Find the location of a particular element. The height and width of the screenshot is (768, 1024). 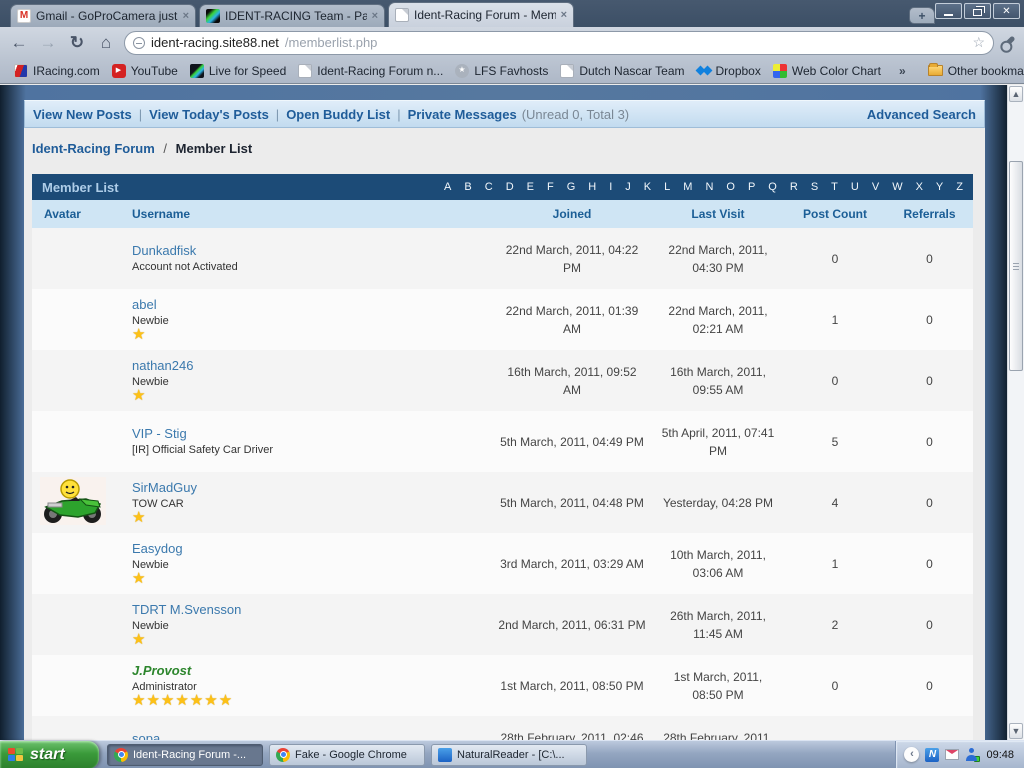

online-status-dot is located at coordinates (977, 759).